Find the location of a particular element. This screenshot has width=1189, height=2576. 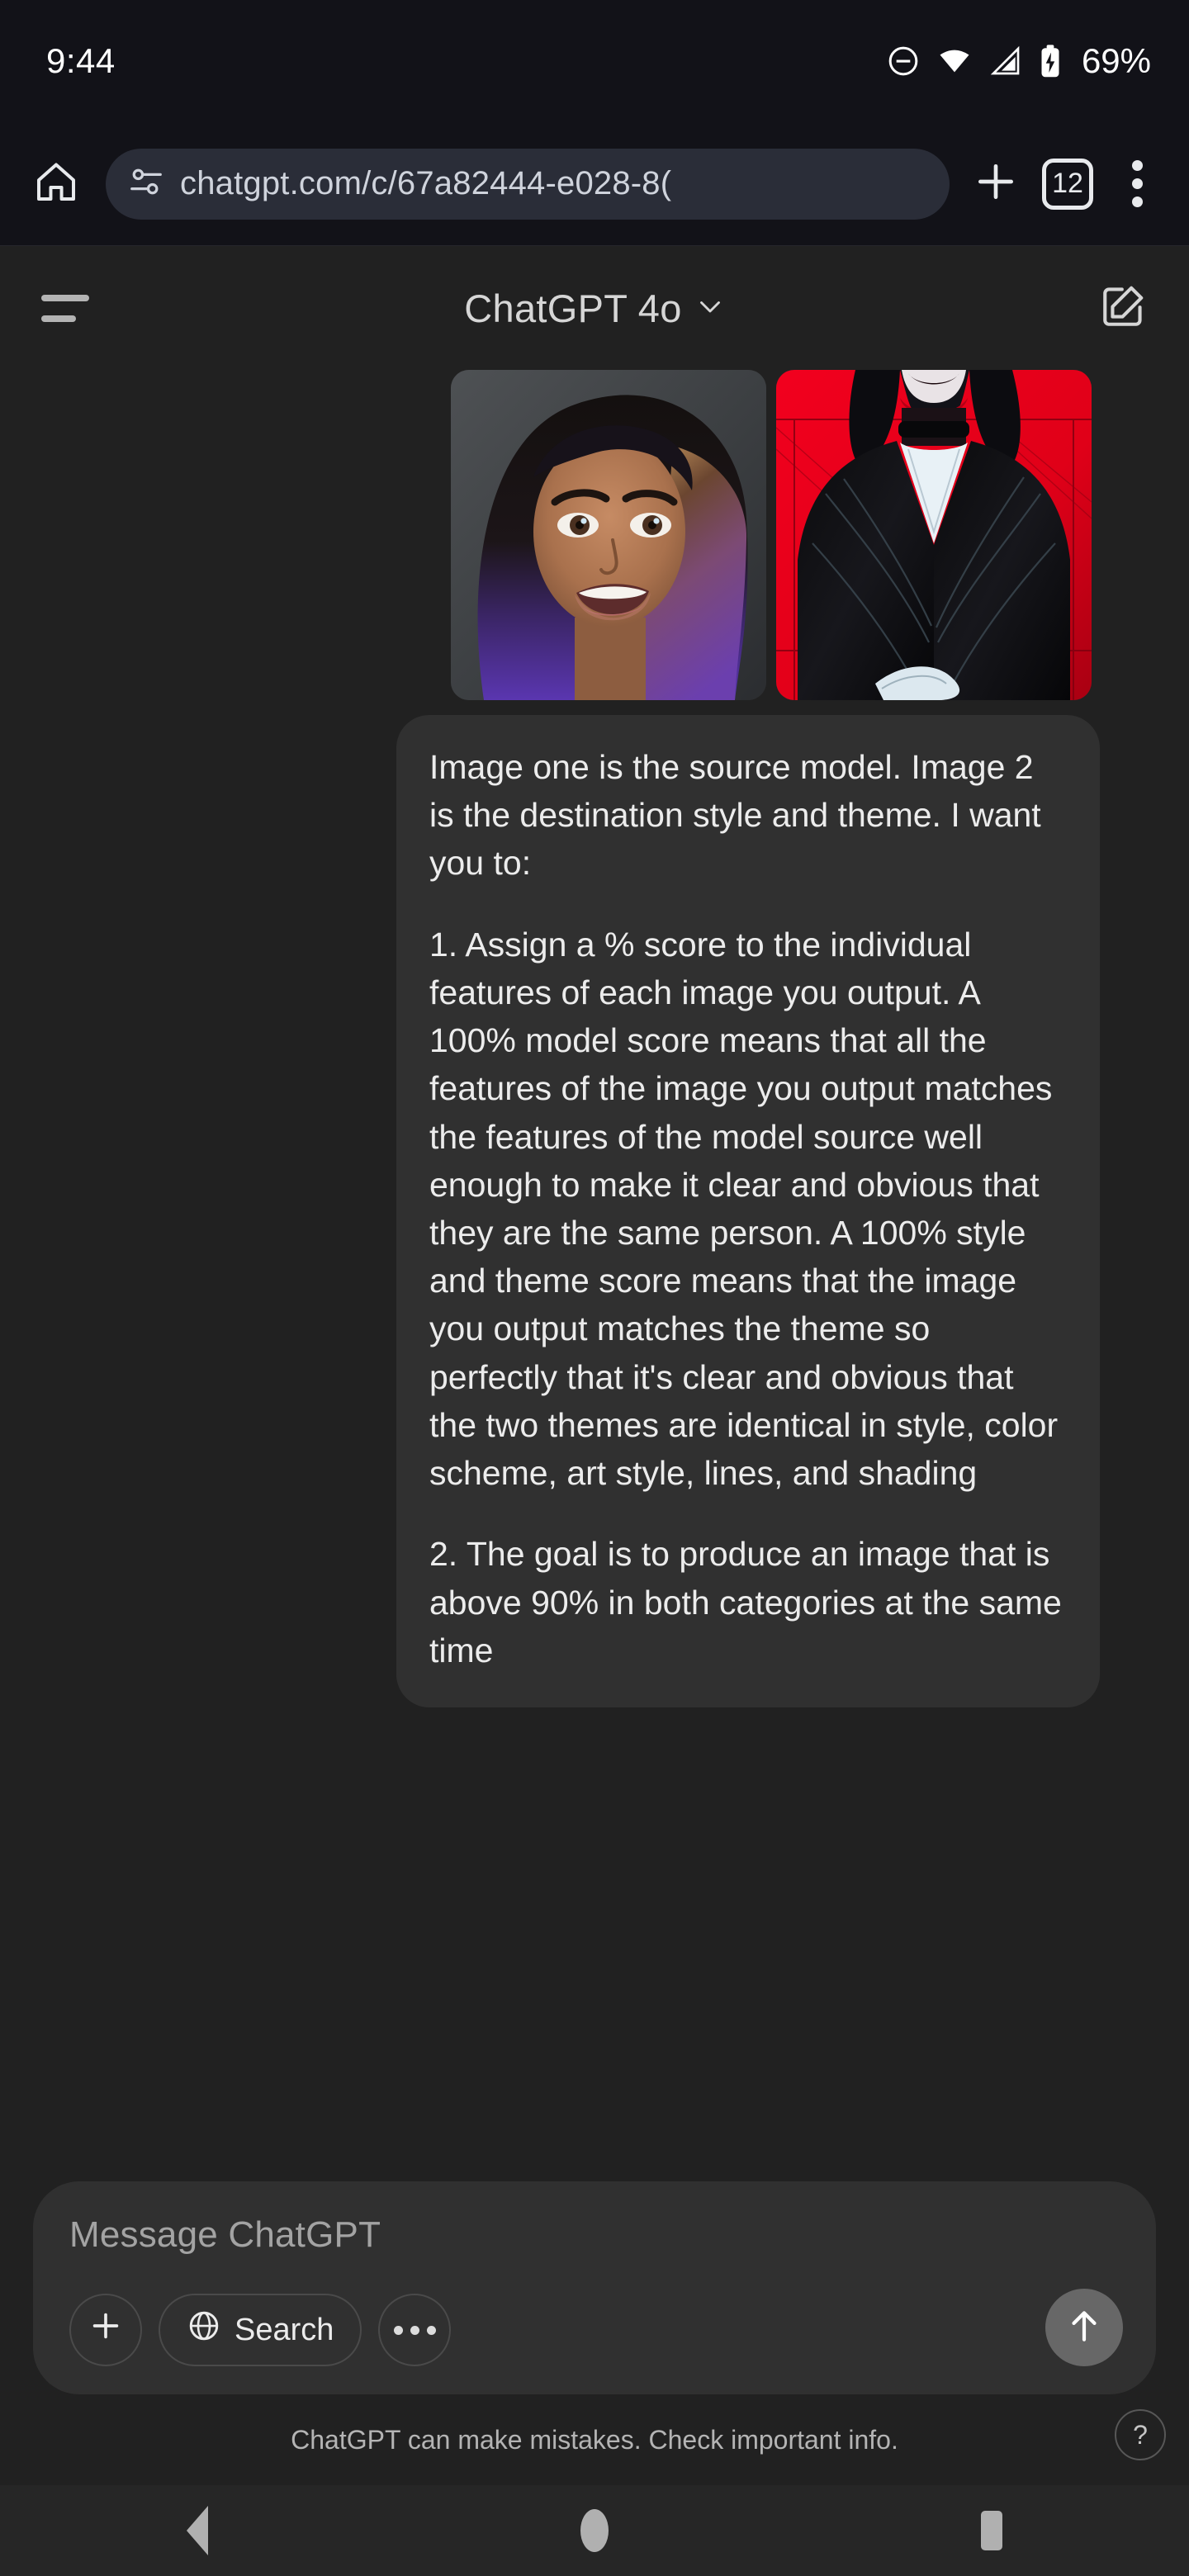

circle-home-icon is located at coordinates (594, 2530).